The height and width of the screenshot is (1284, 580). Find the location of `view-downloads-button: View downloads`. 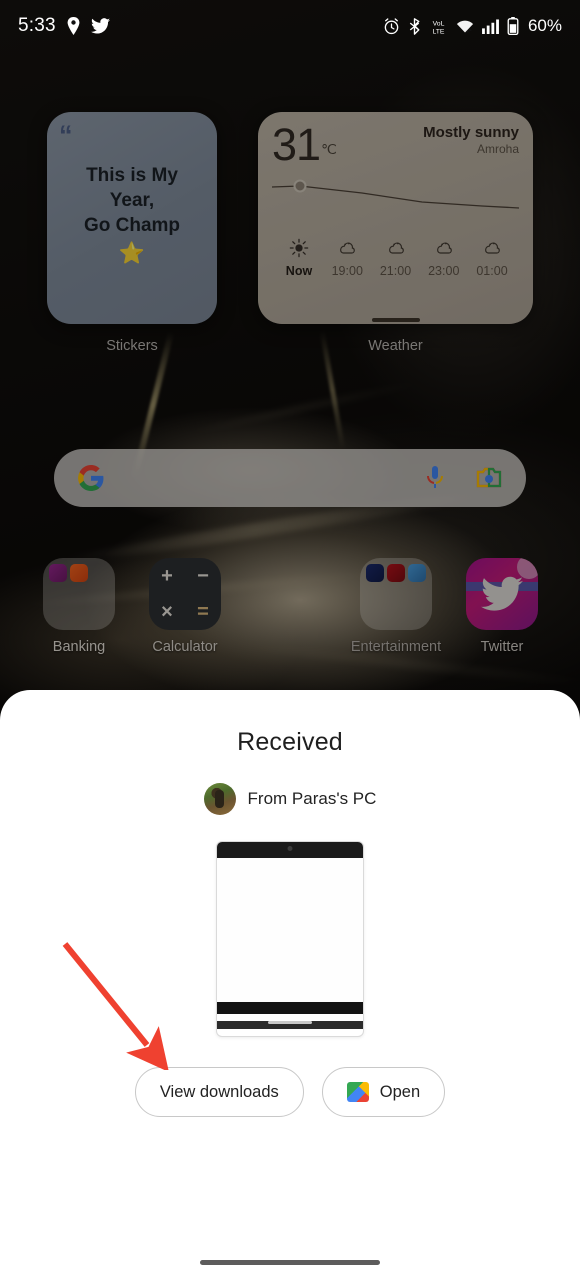

view-downloads-button: View downloads is located at coordinates (219, 1092).